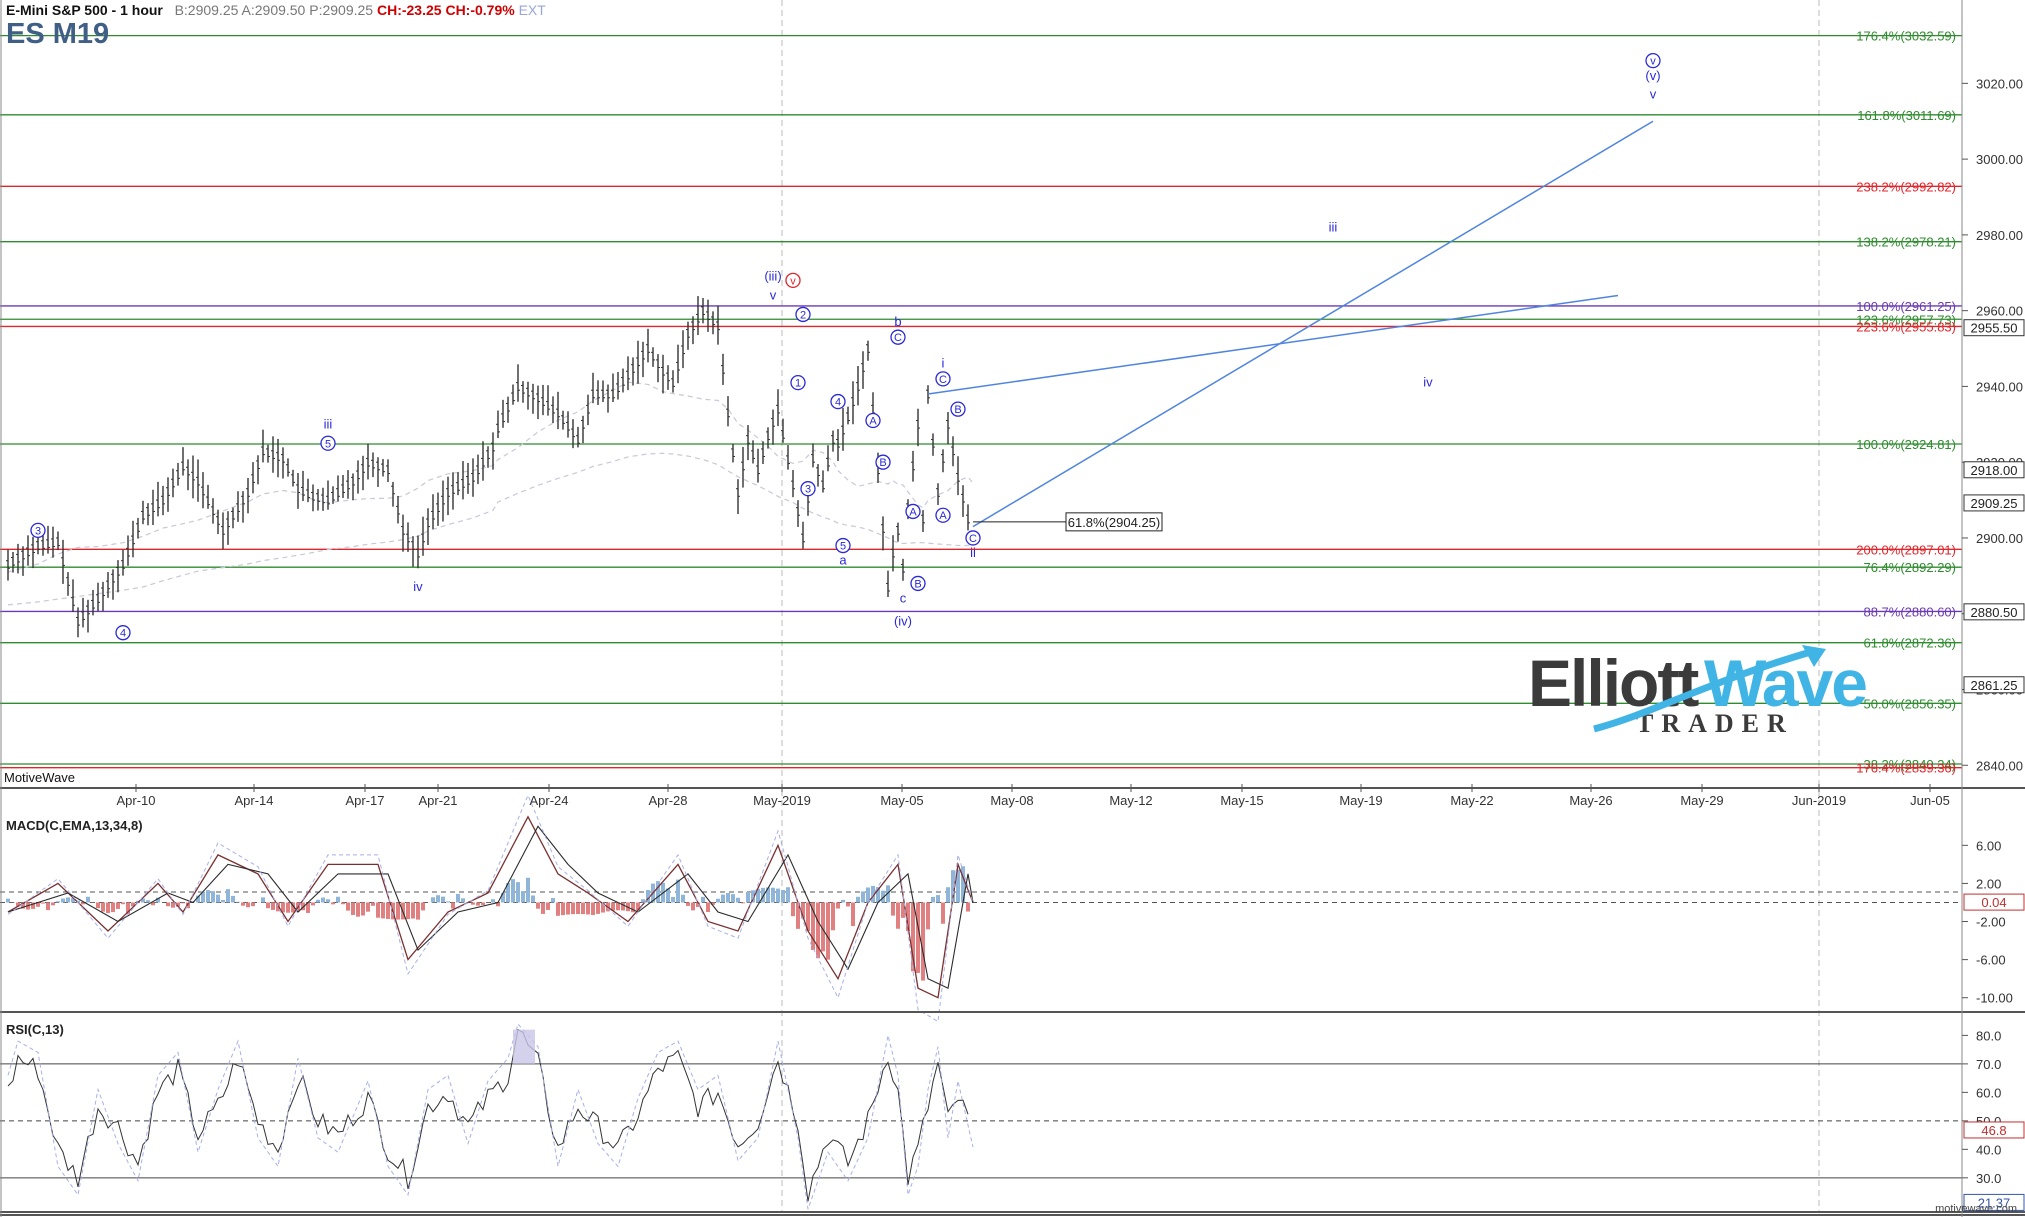 This screenshot has width=2025, height=1217. I want to click on fib-level-label: 61.8%(2872.36), so click(1909, 643).